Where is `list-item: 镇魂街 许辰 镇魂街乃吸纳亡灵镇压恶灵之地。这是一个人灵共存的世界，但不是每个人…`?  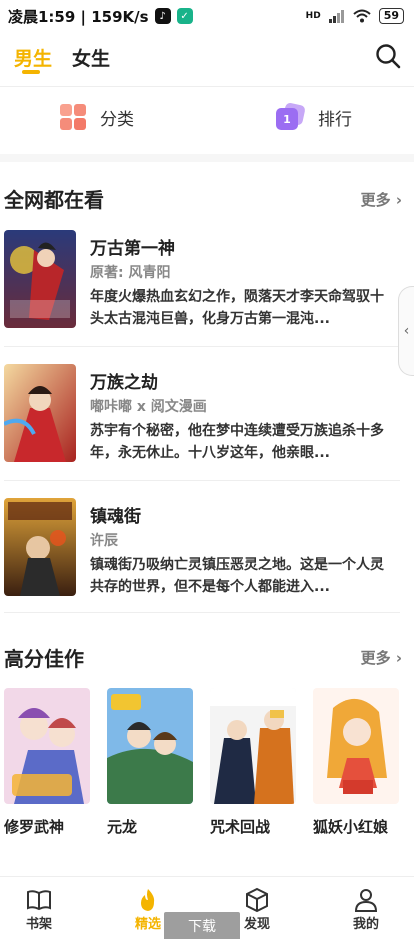 list-item: 镇魂街 许辰 镇魂街乃吸纳亡灵镇压恶灵之地。这是一个人灵共存的世界，但不是每个人… is located at coordinates (200, 554).